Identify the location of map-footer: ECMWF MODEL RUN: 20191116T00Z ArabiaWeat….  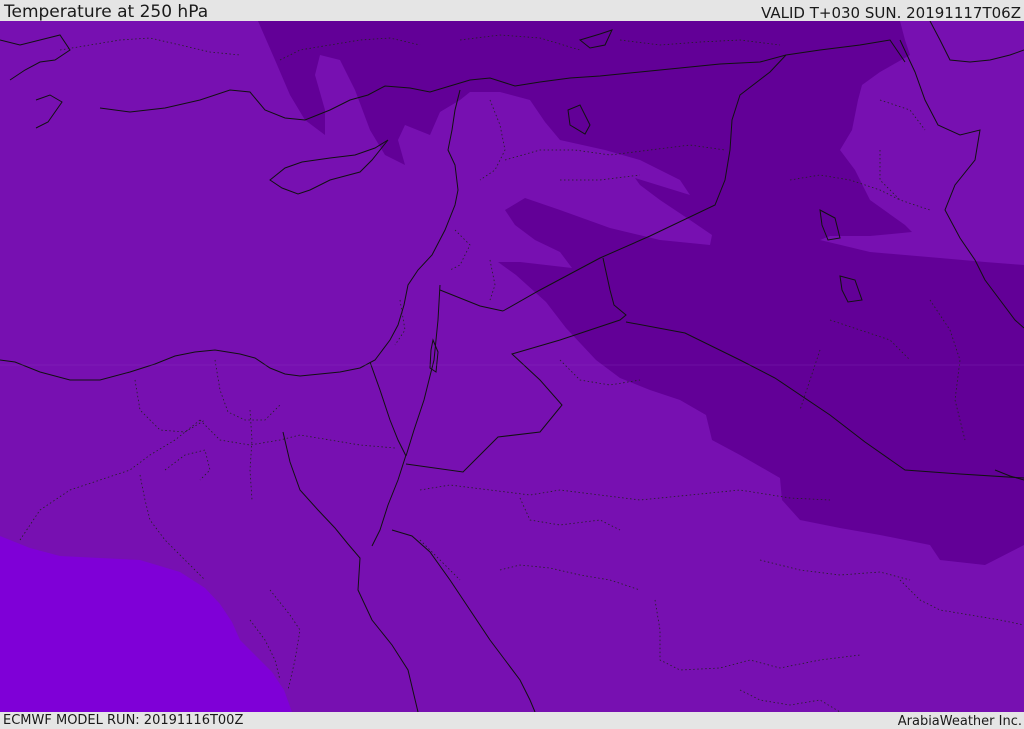
(512, 720).